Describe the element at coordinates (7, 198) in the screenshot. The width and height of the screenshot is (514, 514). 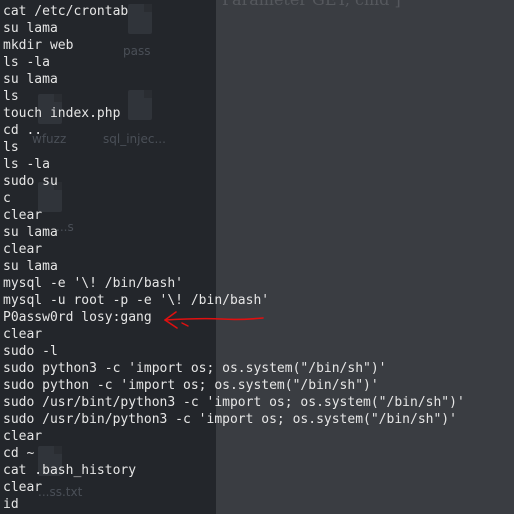
I see `terminal-line: c` at that location.